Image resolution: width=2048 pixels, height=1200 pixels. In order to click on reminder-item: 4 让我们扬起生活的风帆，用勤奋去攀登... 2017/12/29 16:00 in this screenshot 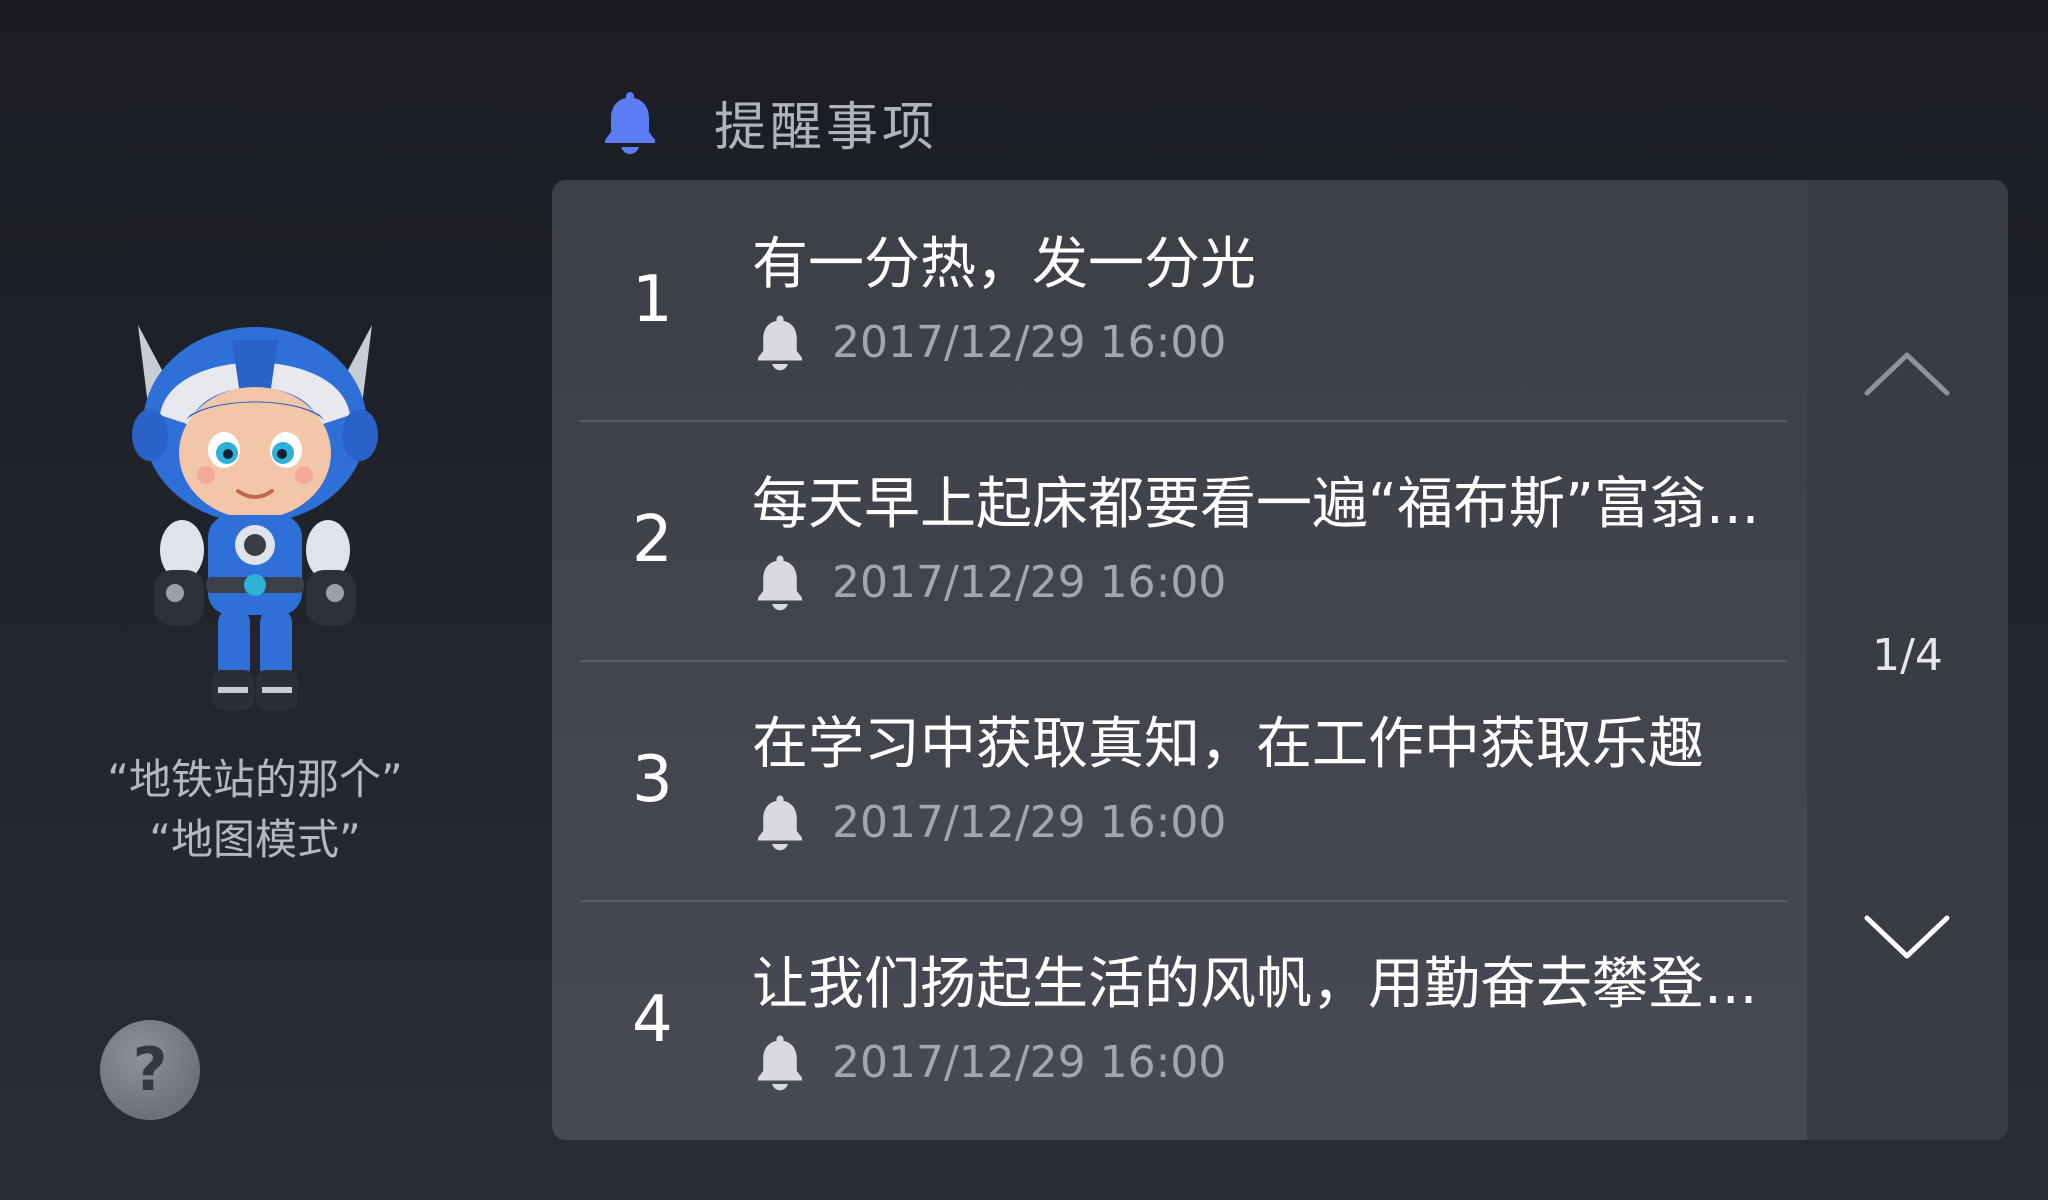, I will do `click(1179, 1020)`.